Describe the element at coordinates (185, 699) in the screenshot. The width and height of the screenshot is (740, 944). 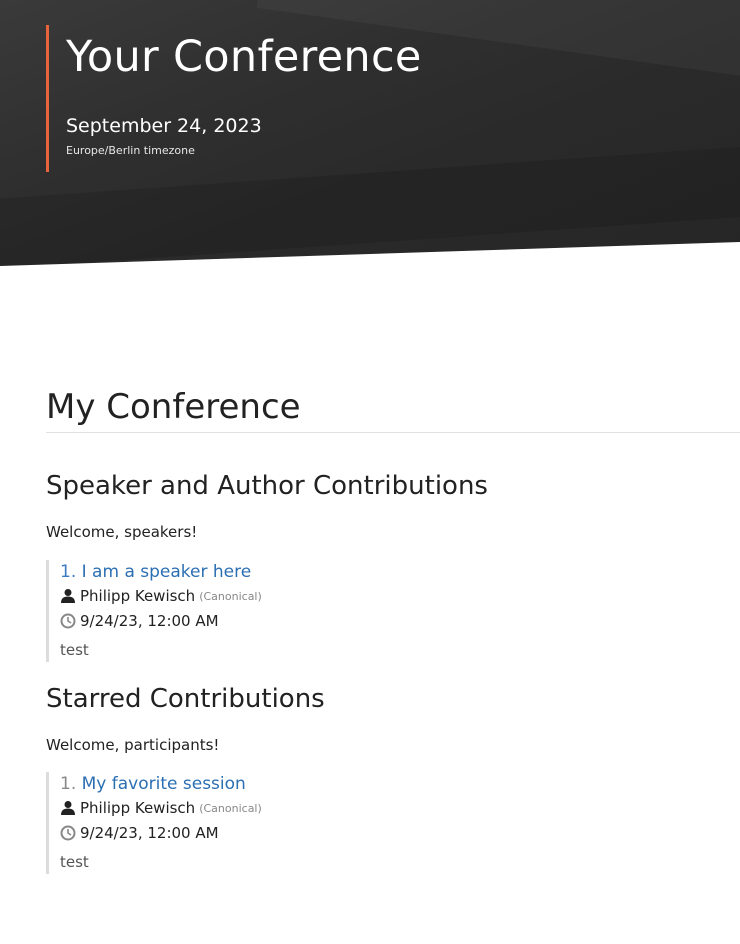
I see `section-title-starred-contributions: Starred Contributions` at that location.